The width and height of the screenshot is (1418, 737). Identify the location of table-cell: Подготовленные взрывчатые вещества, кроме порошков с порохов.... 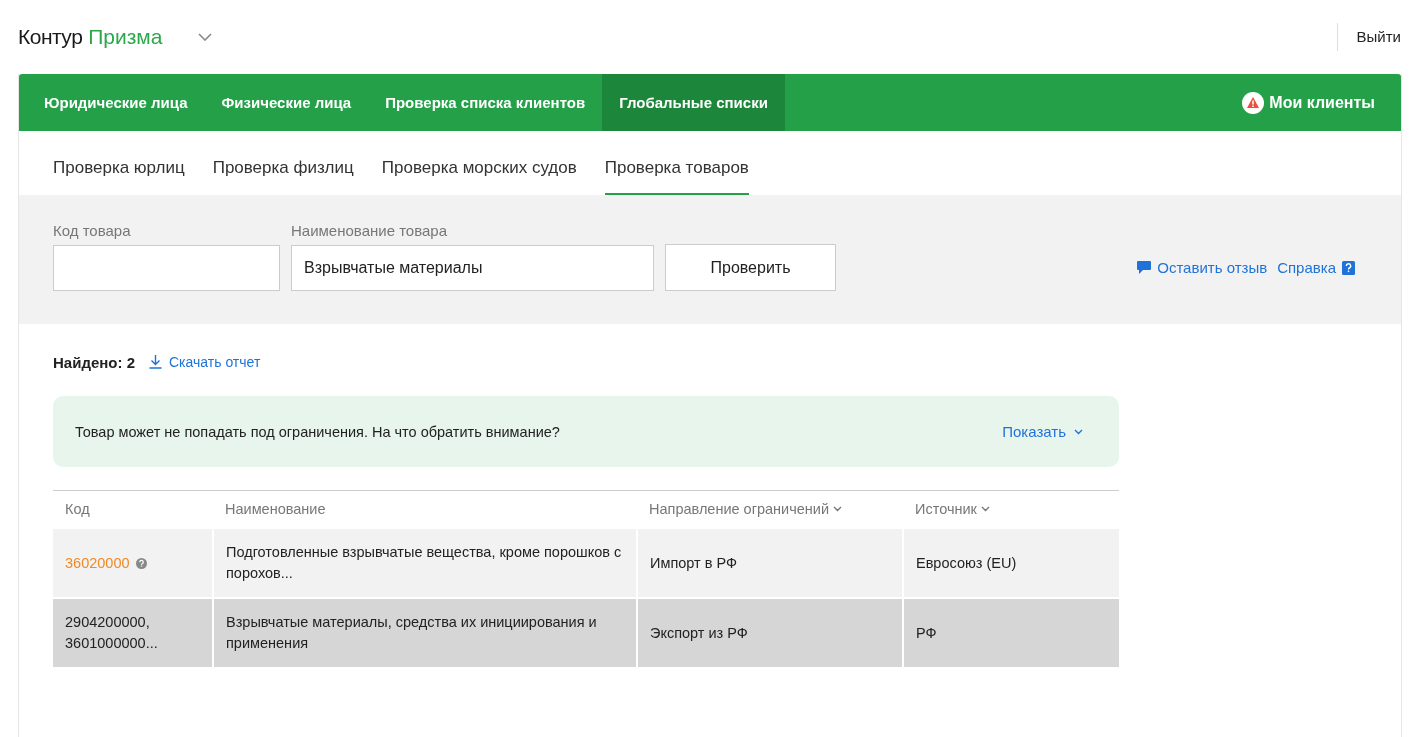
(424, 562).